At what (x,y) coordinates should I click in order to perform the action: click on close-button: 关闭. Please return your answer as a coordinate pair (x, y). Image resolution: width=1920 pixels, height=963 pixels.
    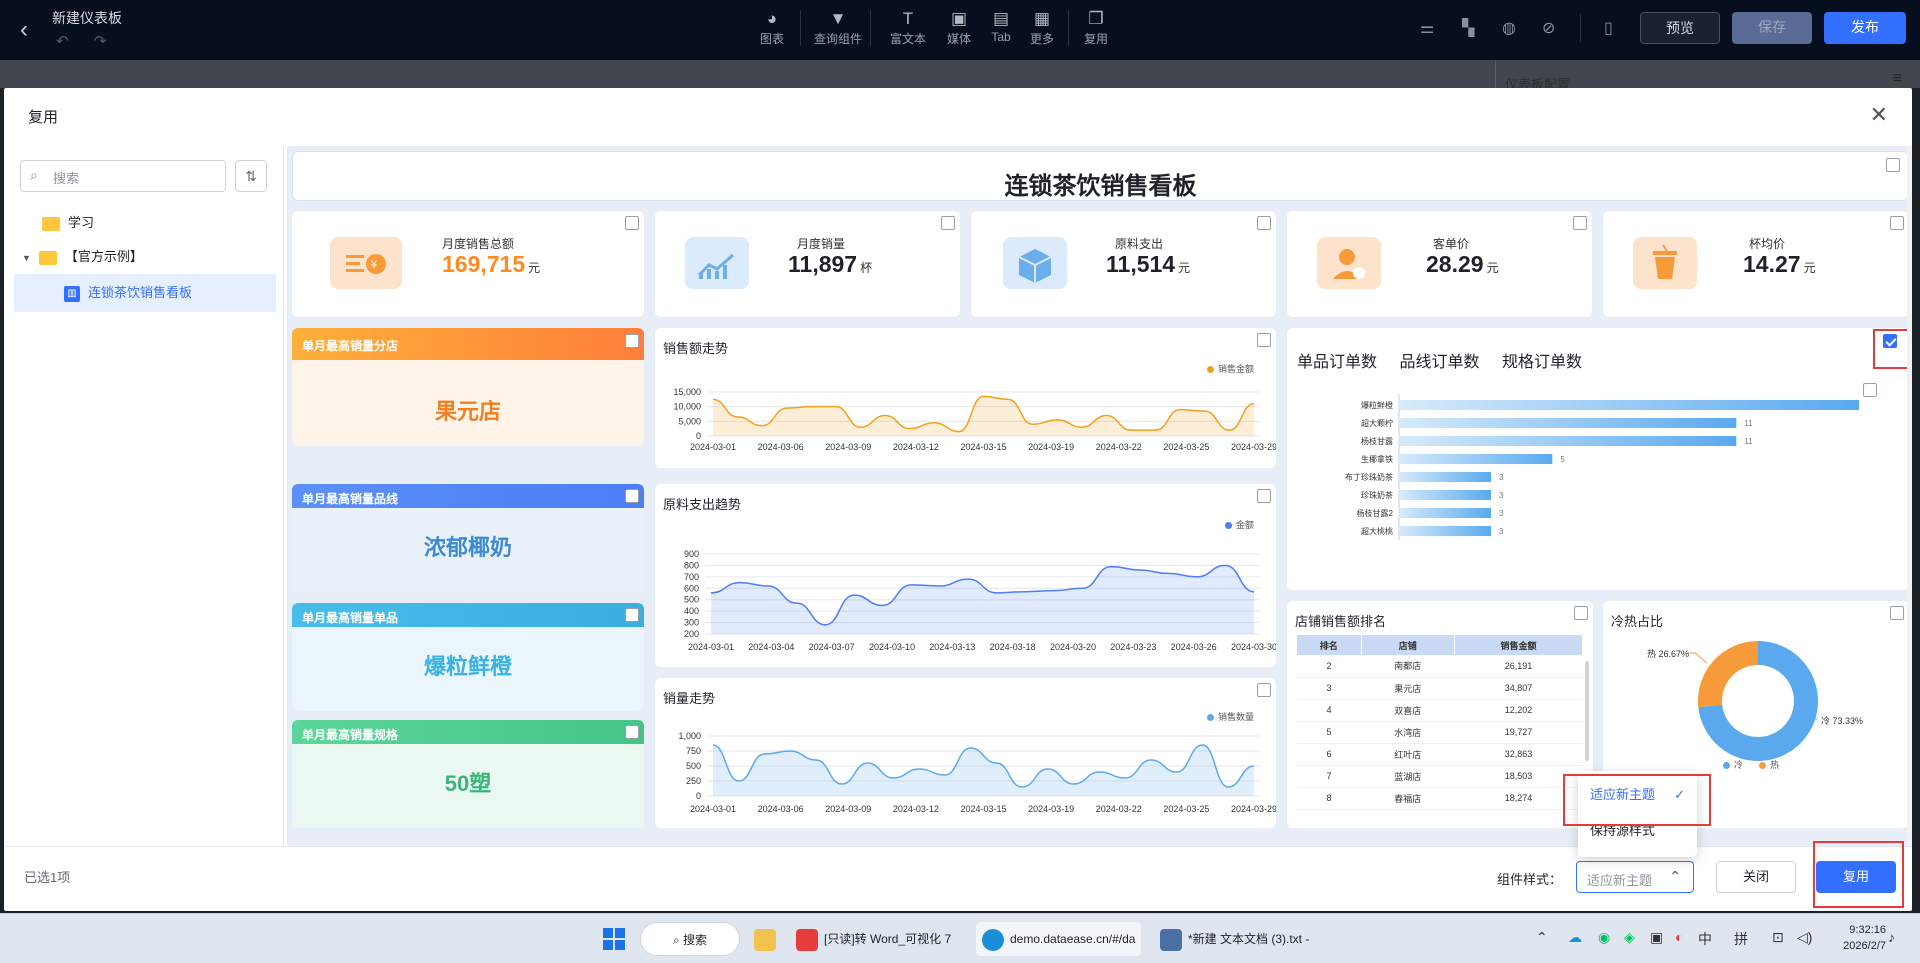
    Looking at the image, I should click on (1756, 877).